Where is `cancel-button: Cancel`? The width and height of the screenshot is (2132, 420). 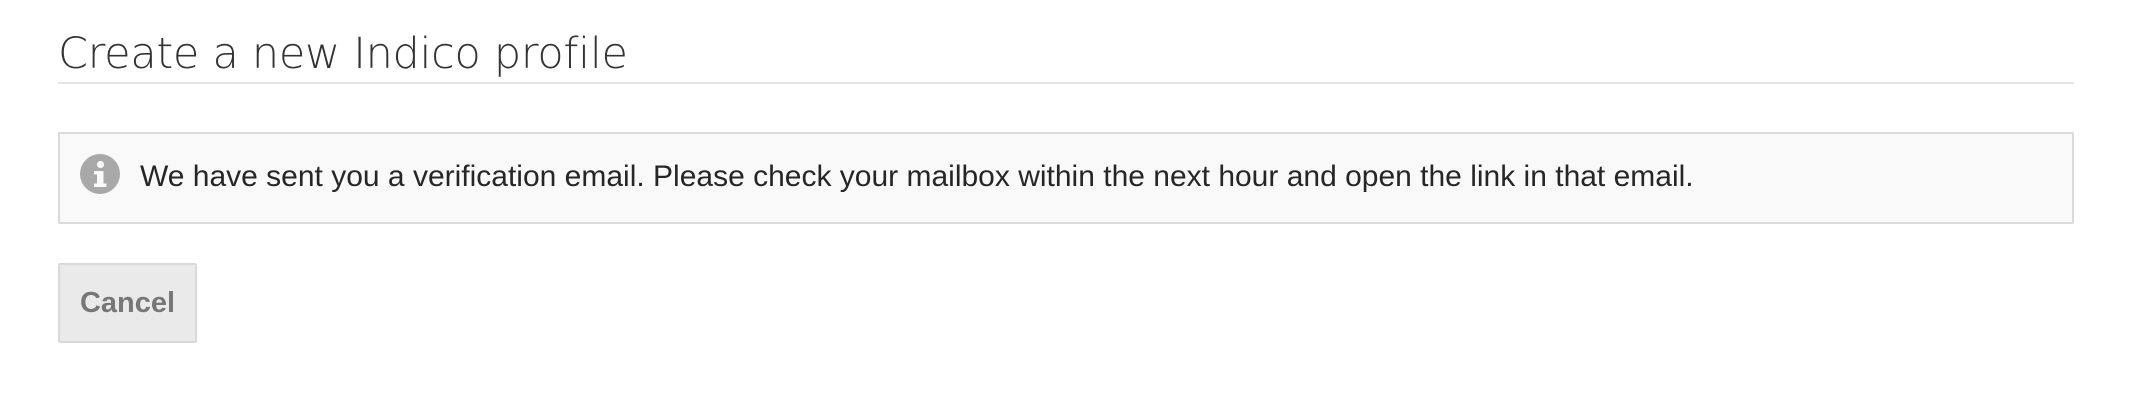
cancel-button: Cancel is located at coordinates (127, 303).